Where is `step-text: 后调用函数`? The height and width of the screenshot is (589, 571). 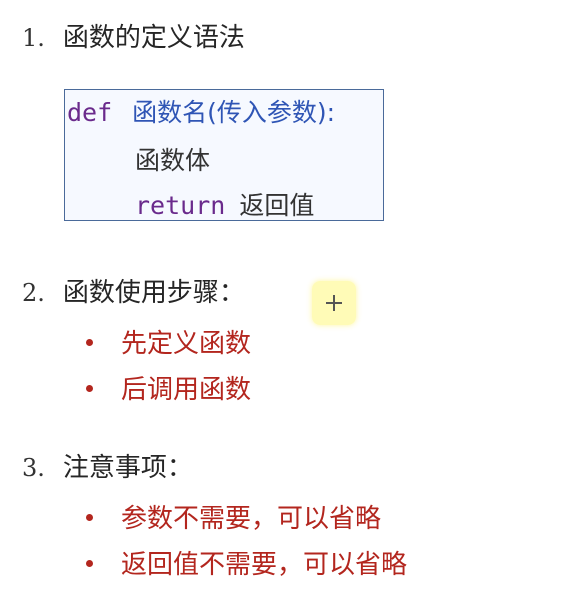 step-text: 后调用函数 is located at coordinates (186, 390).